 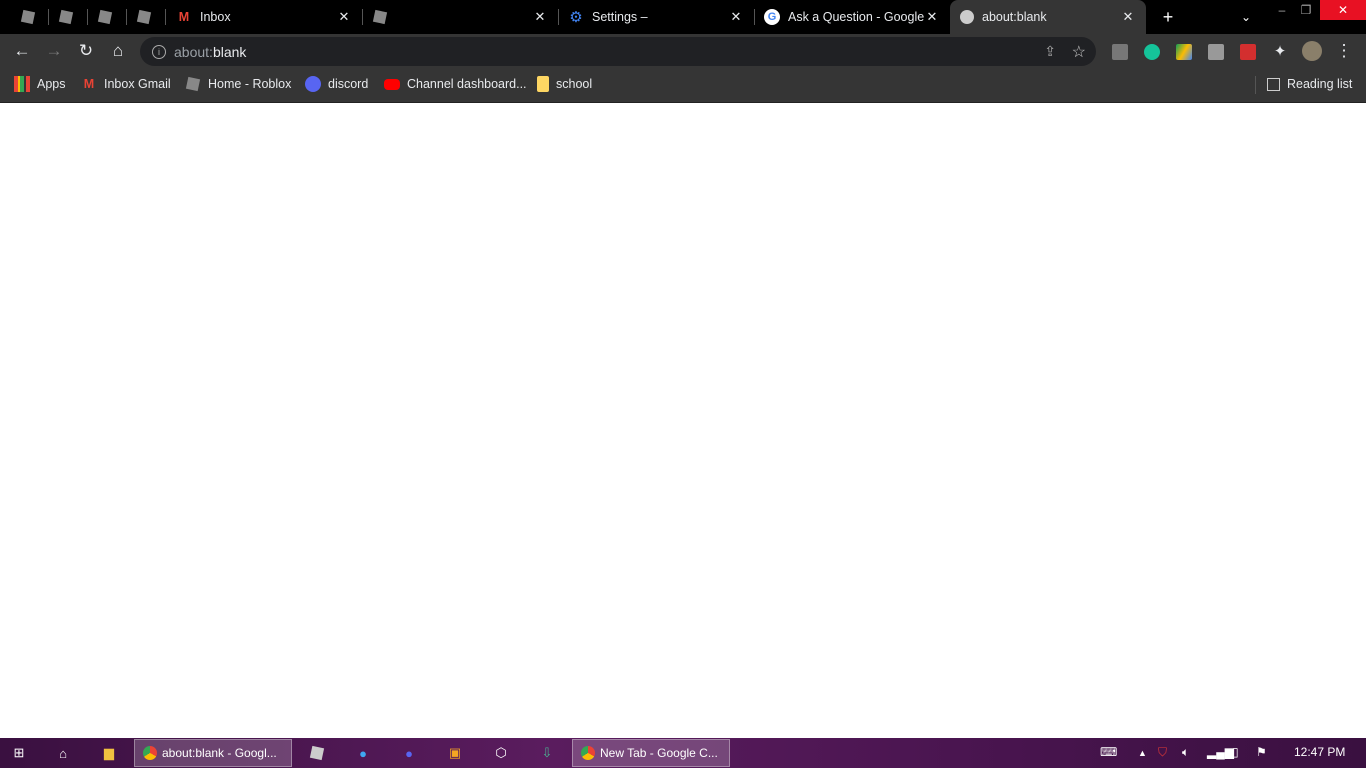 I want to click on tab-about-blank: about:blank ✕, so click(x=1048, y=17).